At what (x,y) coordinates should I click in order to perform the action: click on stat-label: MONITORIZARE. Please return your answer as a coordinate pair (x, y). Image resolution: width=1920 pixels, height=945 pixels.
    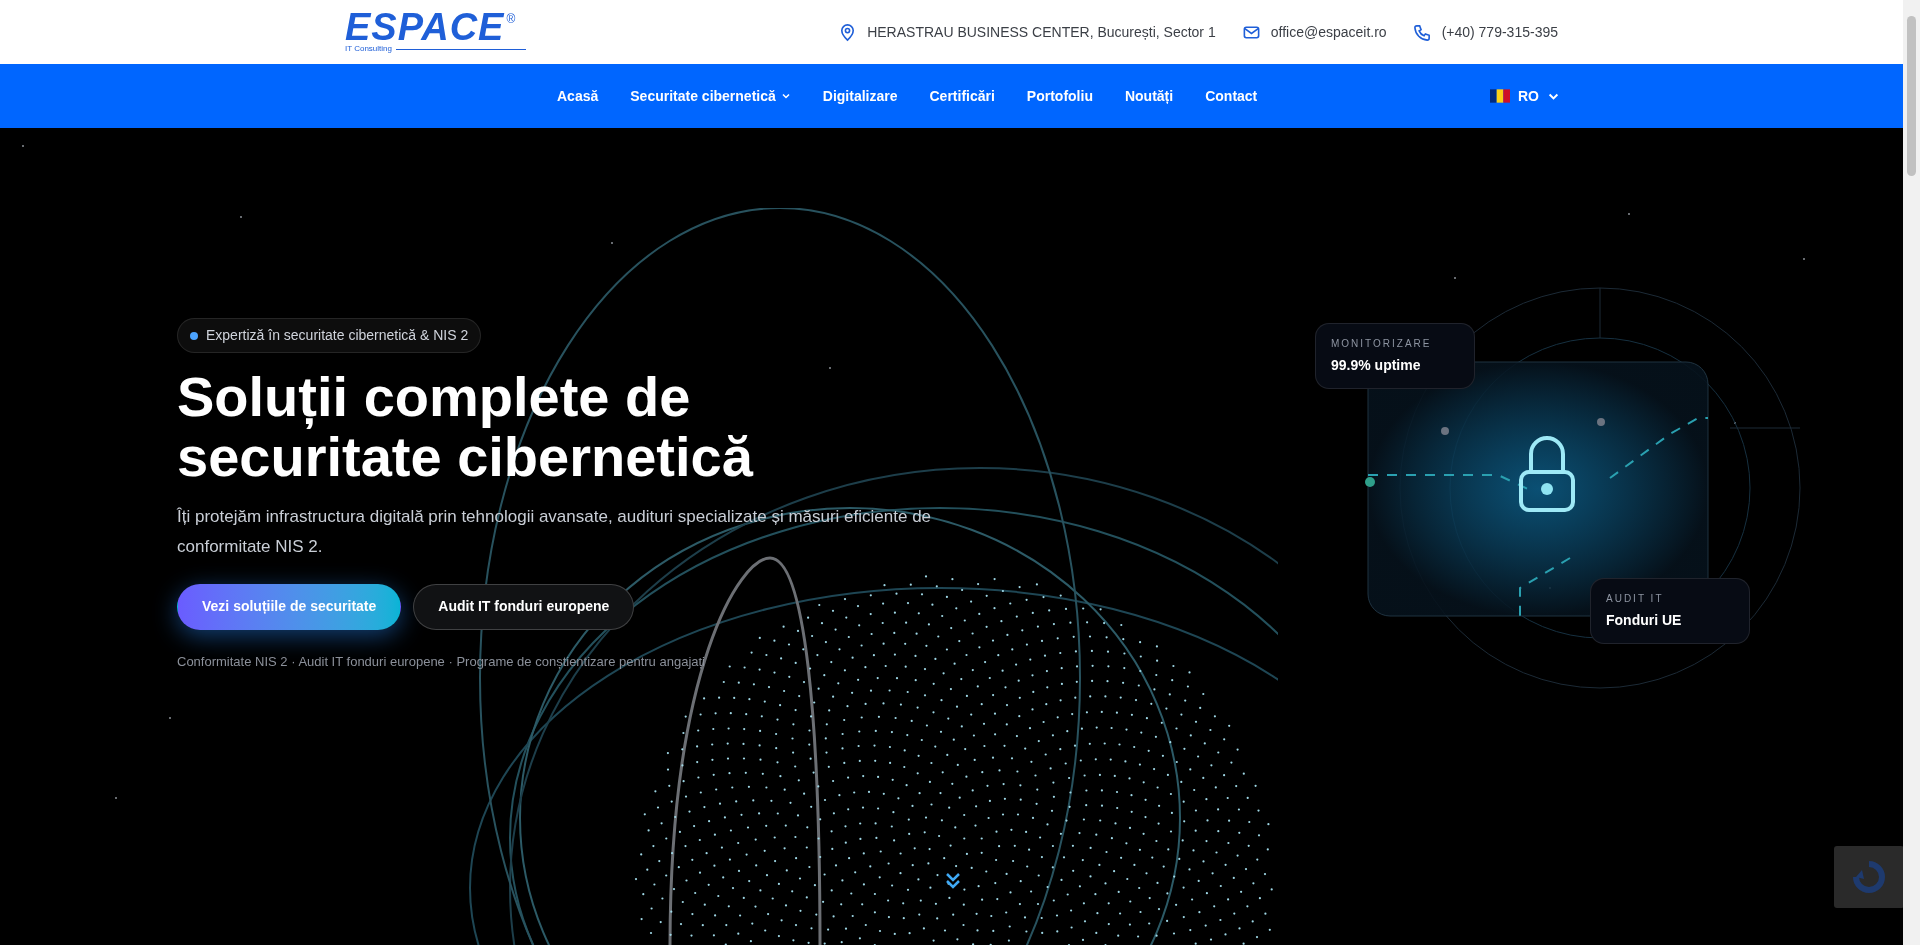
    Looking at the image, I should click on (1382, 344).